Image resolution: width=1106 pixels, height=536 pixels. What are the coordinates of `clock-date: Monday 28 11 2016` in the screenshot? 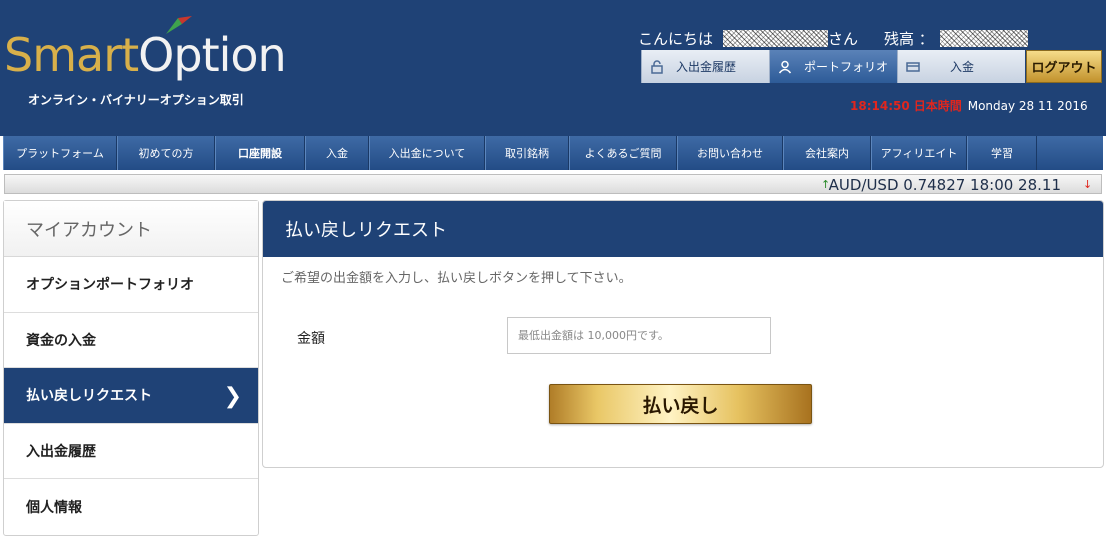 It's located at (1027, 106).